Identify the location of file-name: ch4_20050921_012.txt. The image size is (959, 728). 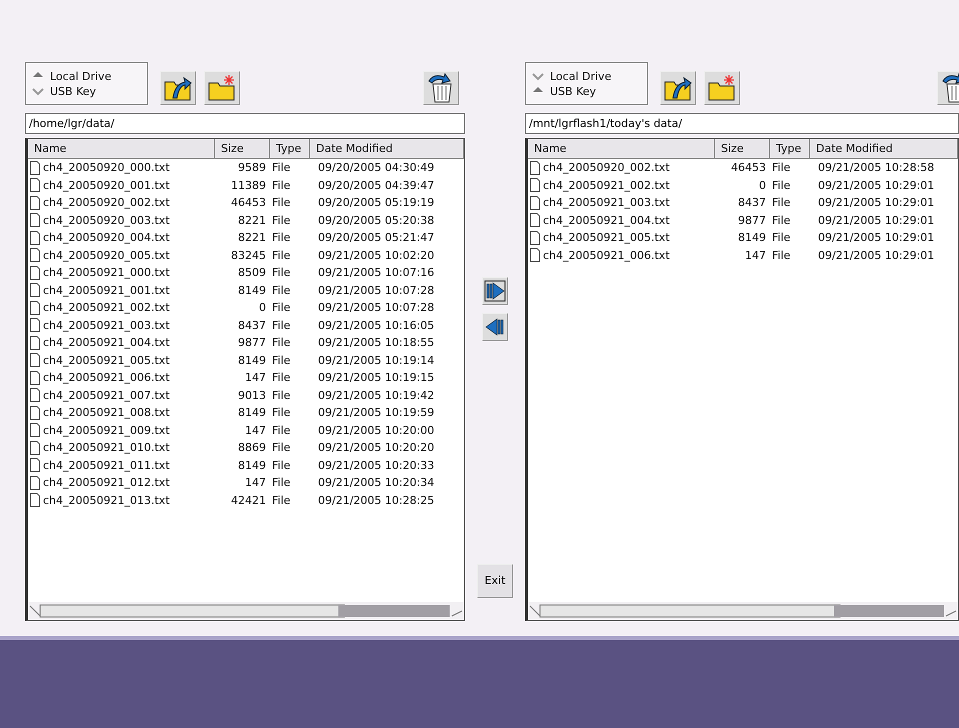
(106, 483).